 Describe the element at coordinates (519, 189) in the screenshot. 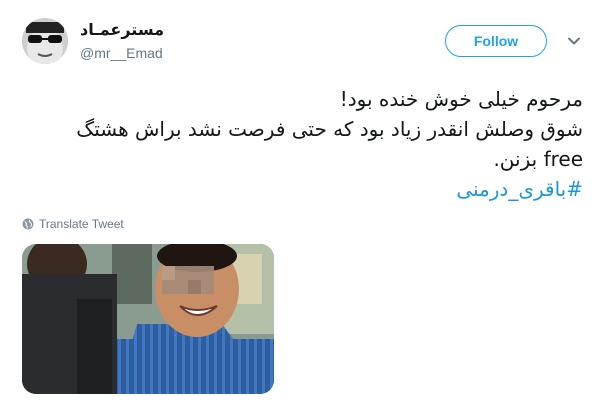

I see `hashtag-link: #باقری_درمنی` at that location.